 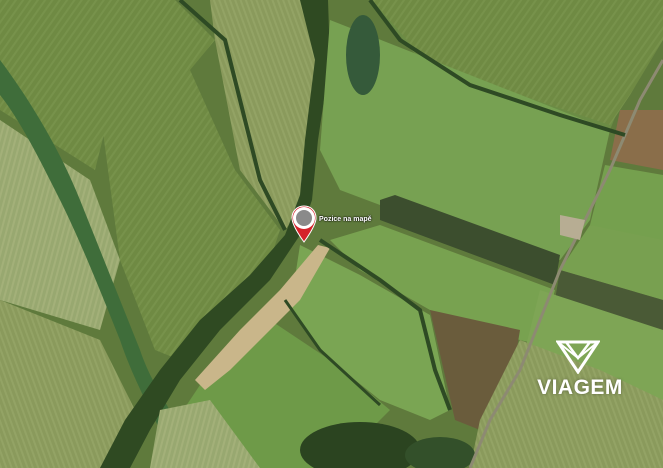 What do you see at coordinates (578, 357) in the screenshot?
I see `viagem-diamond-logo-icon` at bounding box center [578, 357].